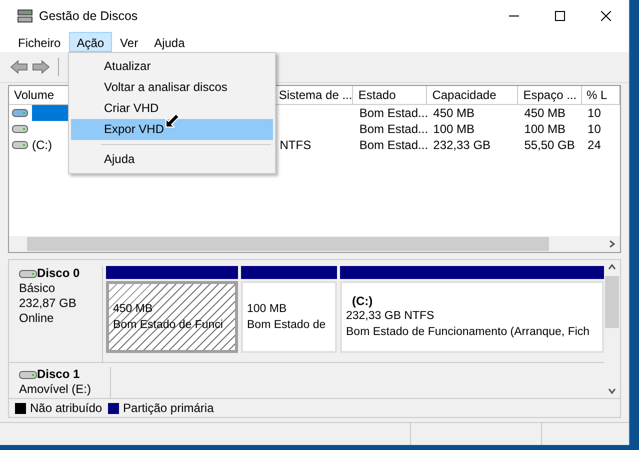 Image resolution: width=639 pixels, height=450 pixels. Describe the element at coordinates (133, 309) in the screenshot. I see `partition-size: 450 MB` at that location.